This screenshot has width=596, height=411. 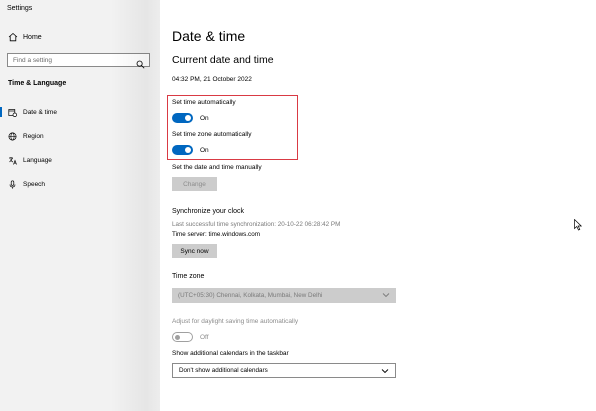 I want to click on search-icon, so click(x=140, y=62).